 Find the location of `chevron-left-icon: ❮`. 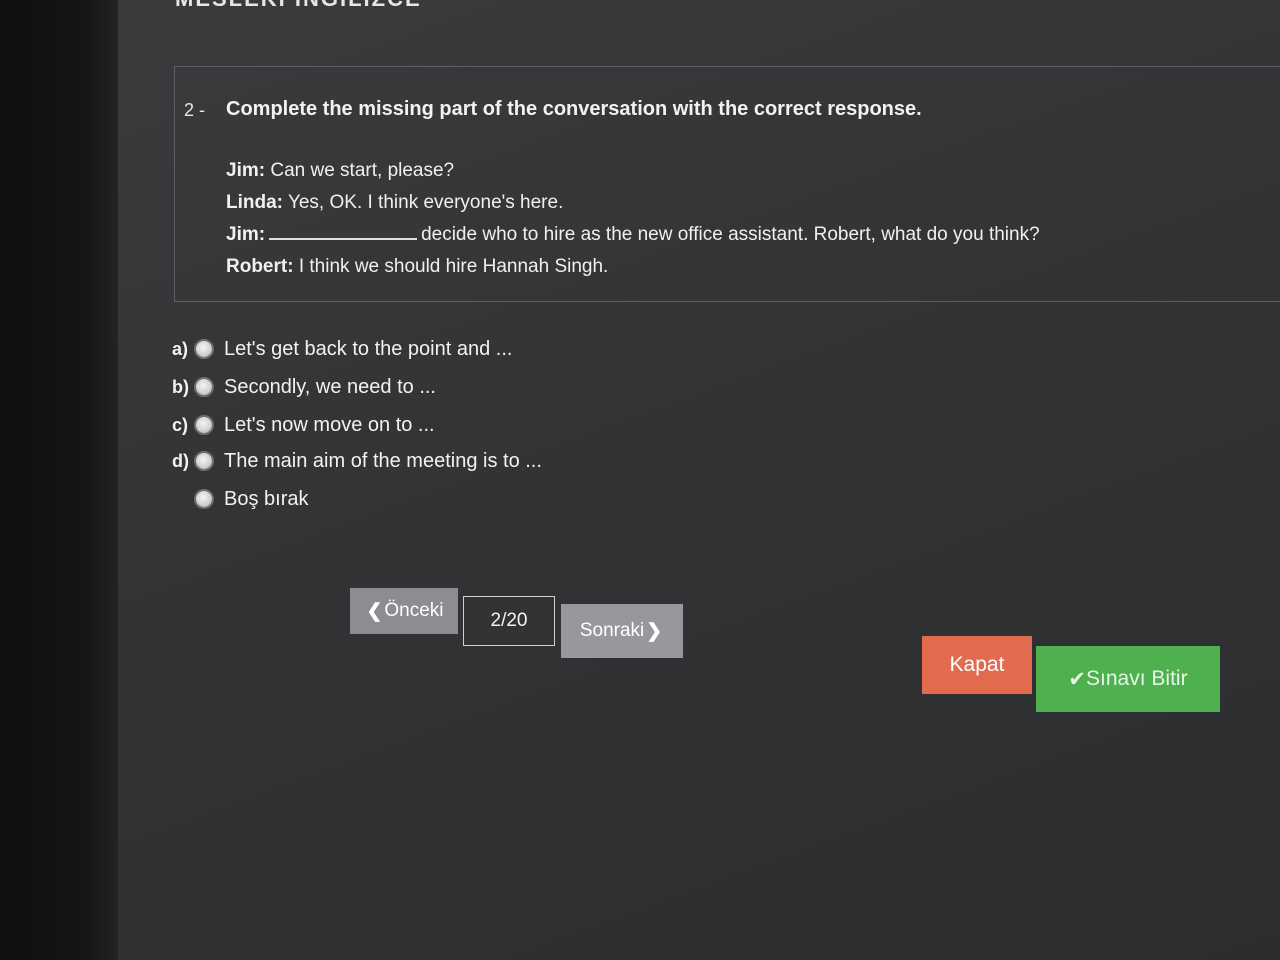

chevron-left-icon: ❮ is located at coordinates (374, 611).